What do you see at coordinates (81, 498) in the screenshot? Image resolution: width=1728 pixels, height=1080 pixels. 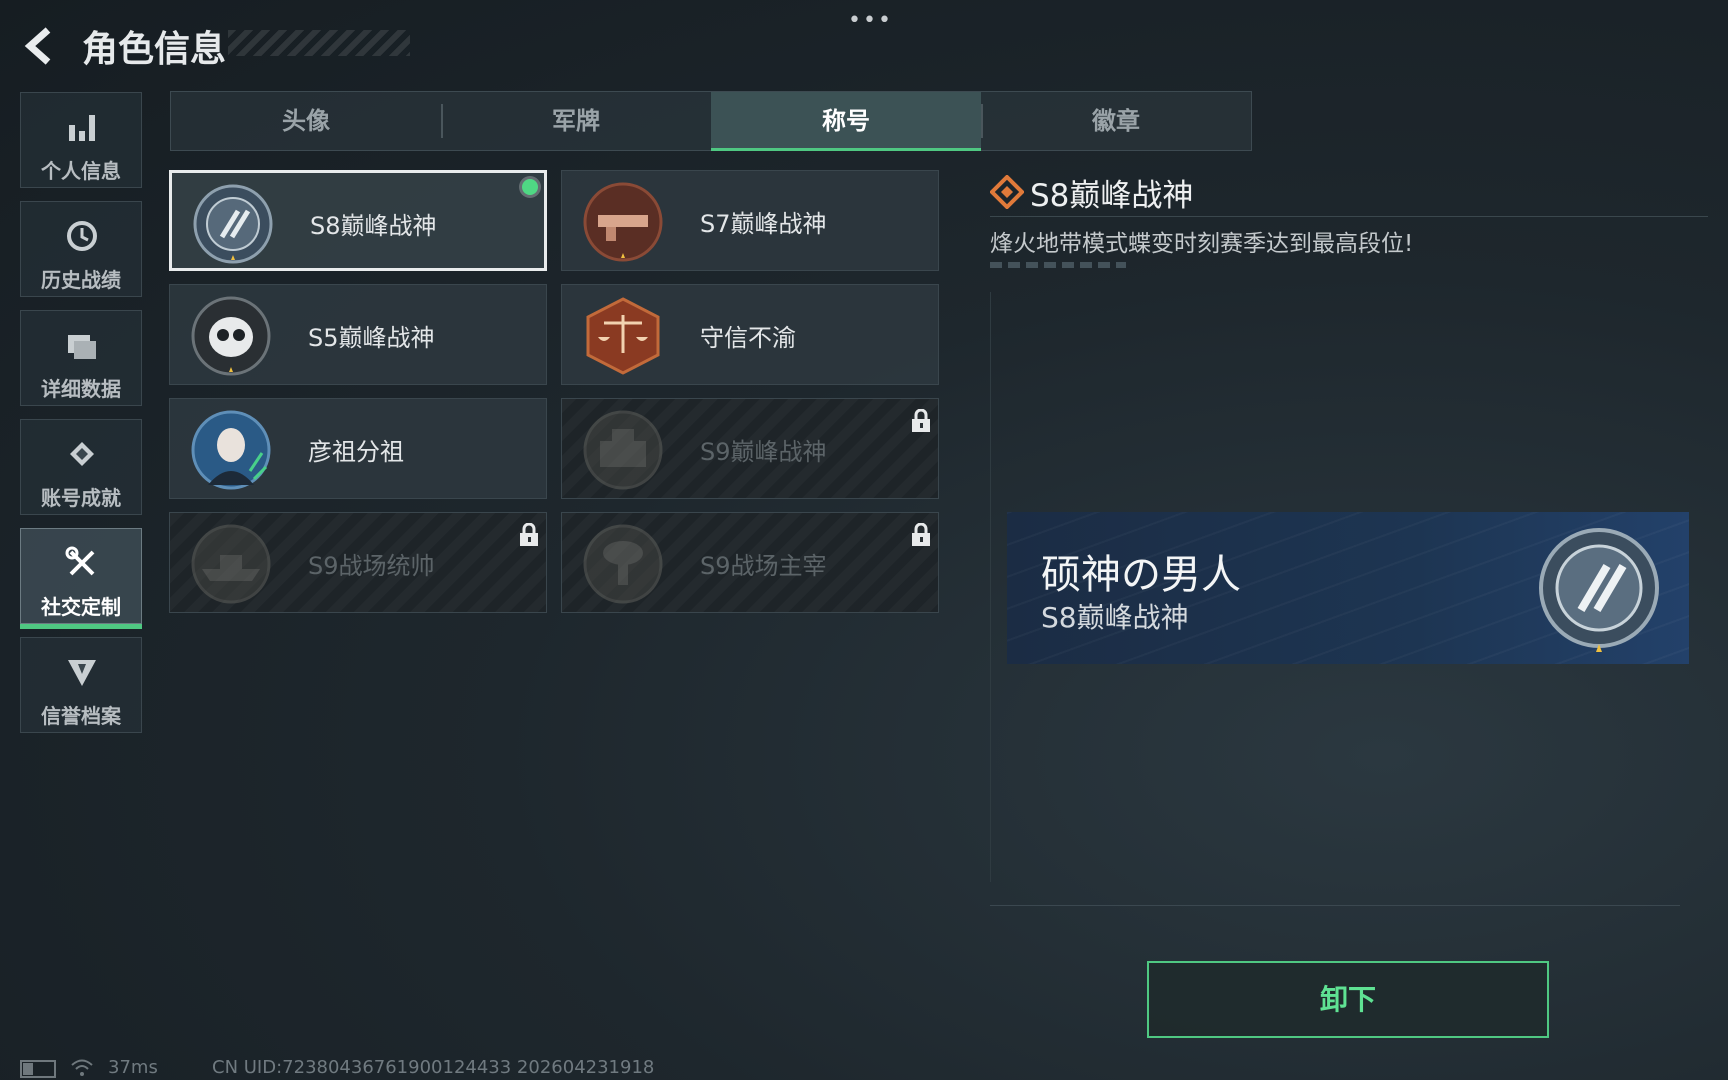 I see `sidebar-item-label: 账号成就` at bounding box center [81, 498].